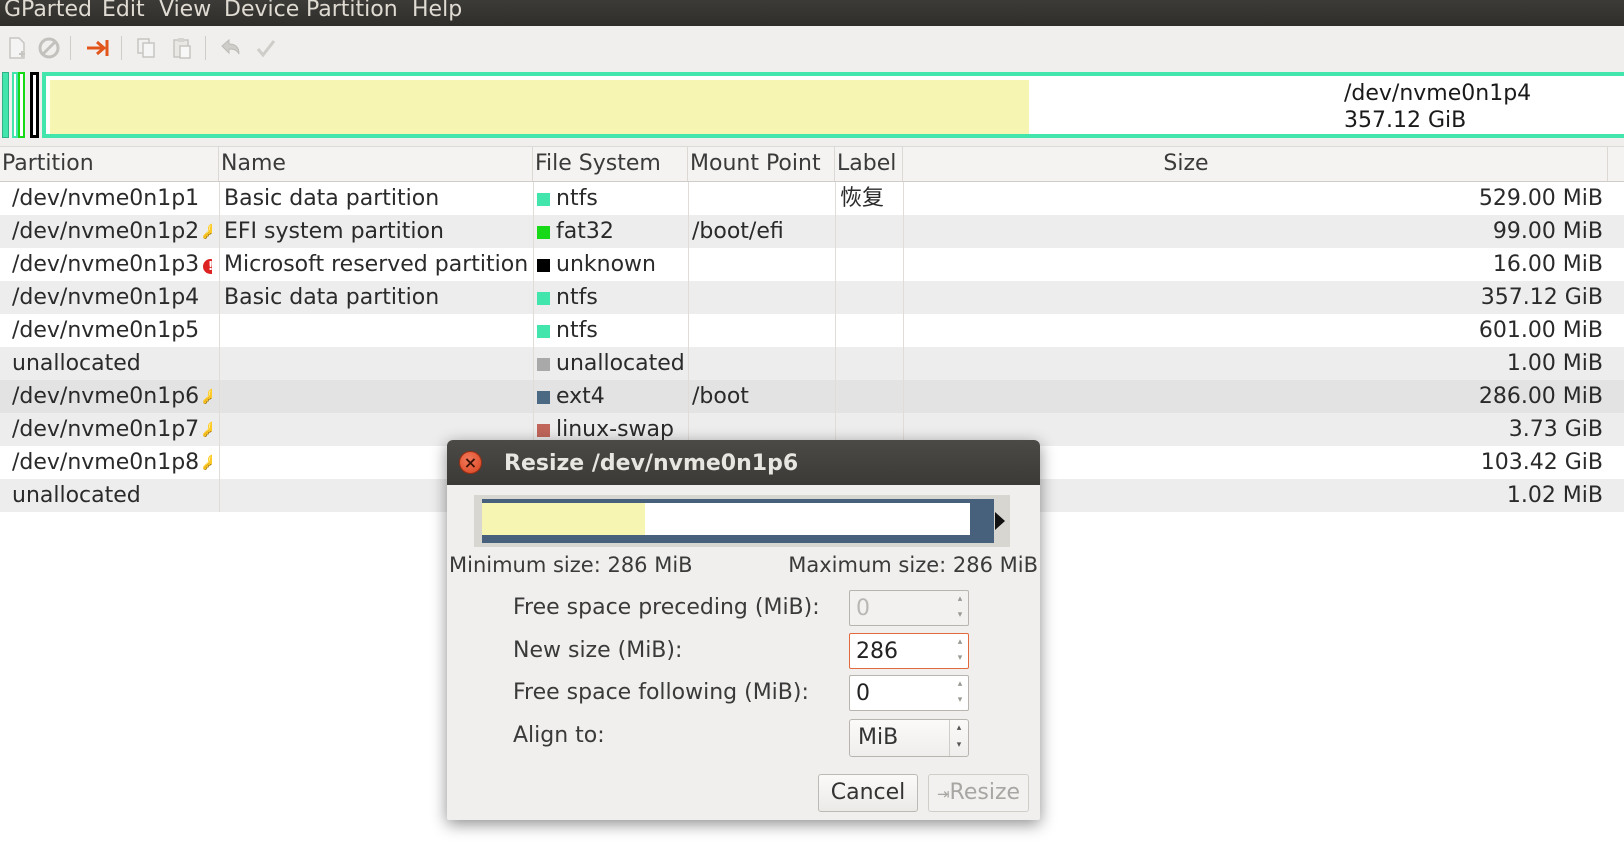 This screenshot has width=1624, height=854. What do you see at coordinates (1547, 231) in the screenshot?
I see `size-text: 99.00 MiB` at bounding box center [1547, 231].